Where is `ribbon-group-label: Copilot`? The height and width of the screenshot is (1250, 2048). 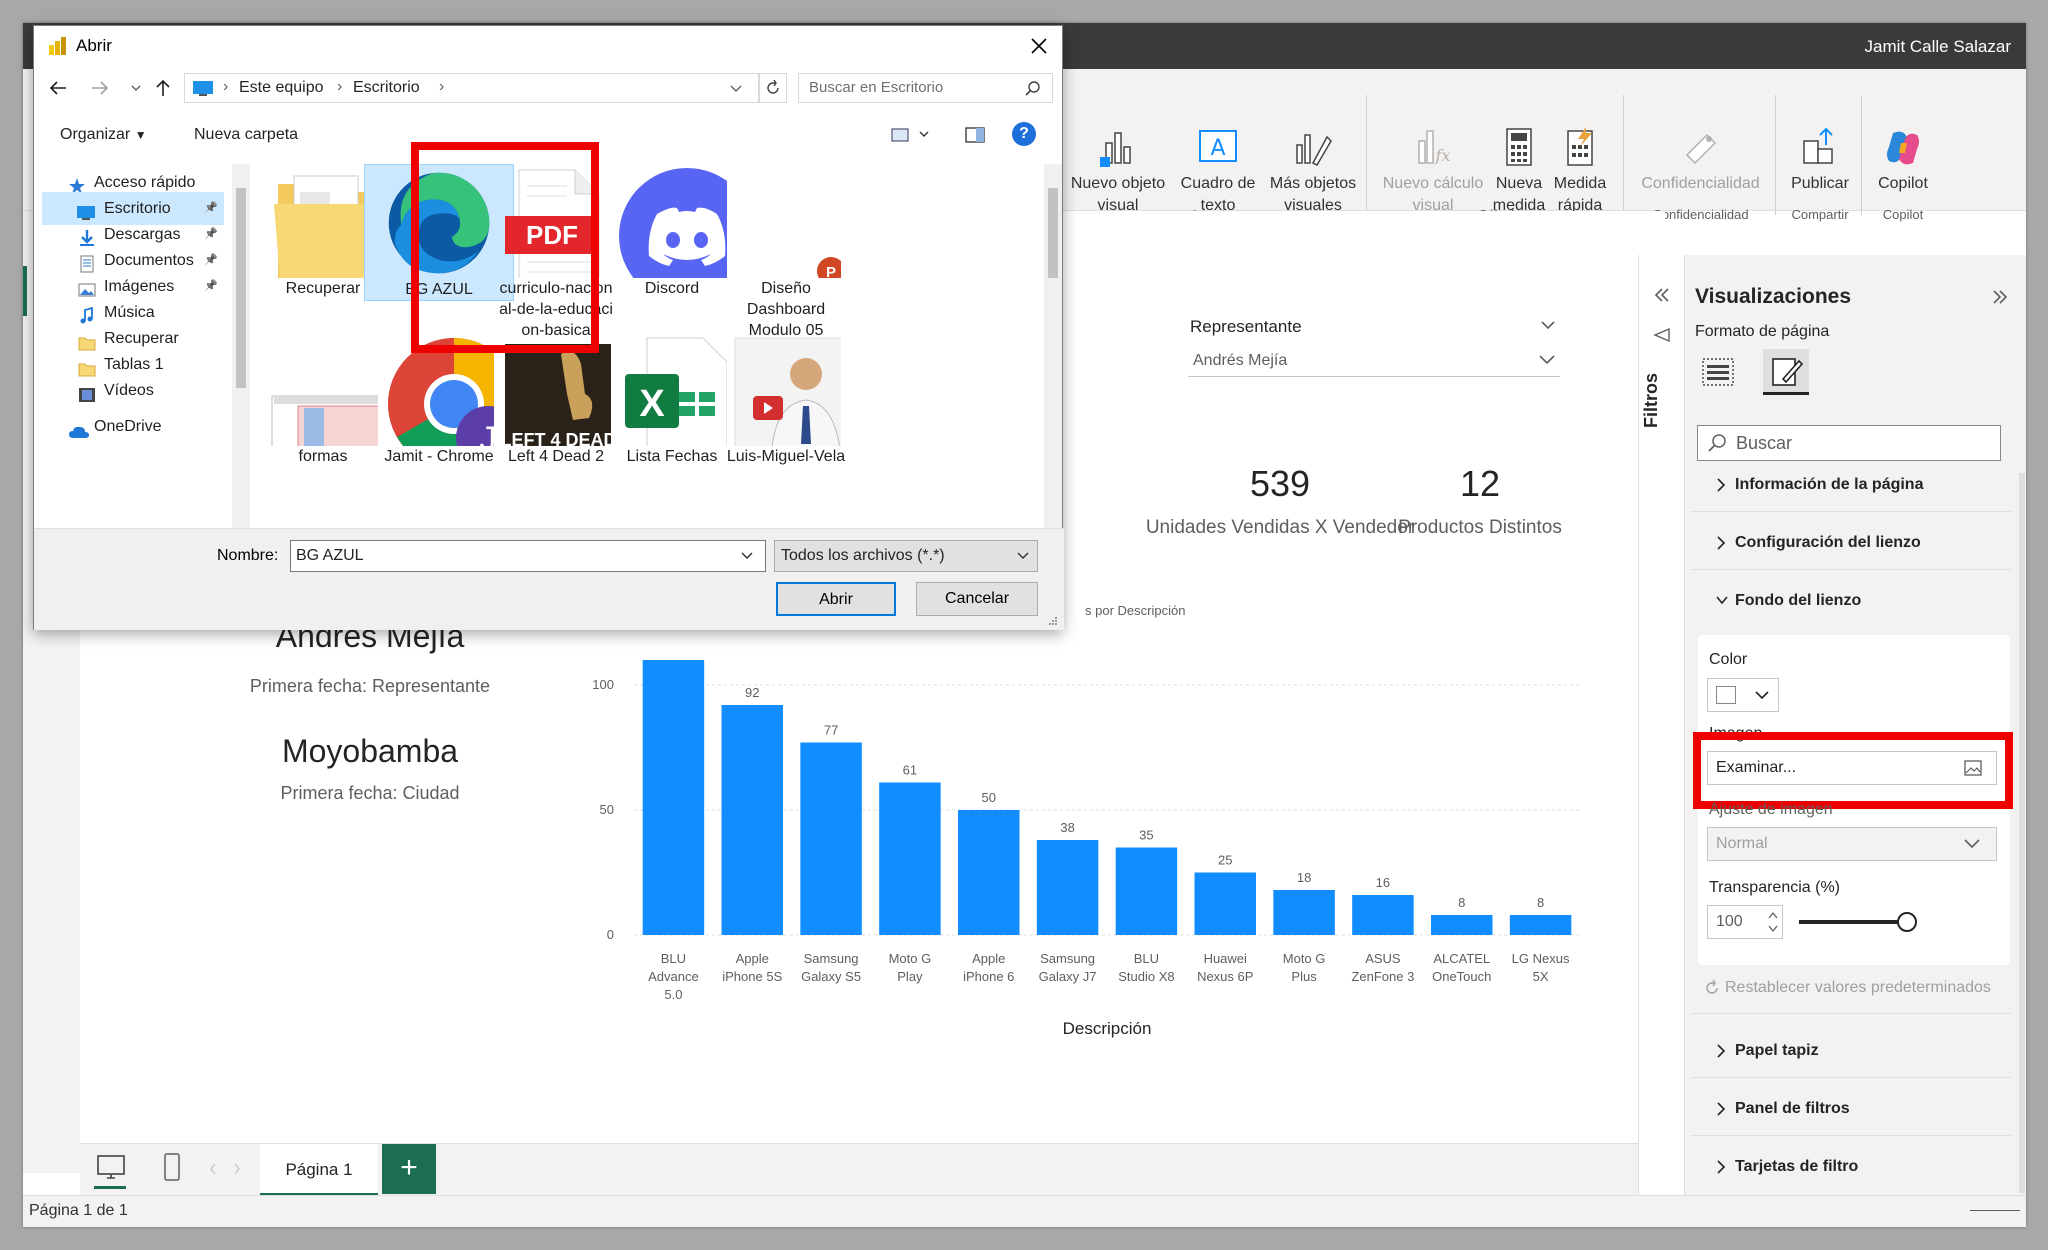 ribbon-group-label: Copilot is located at coordinates (1903, 214).